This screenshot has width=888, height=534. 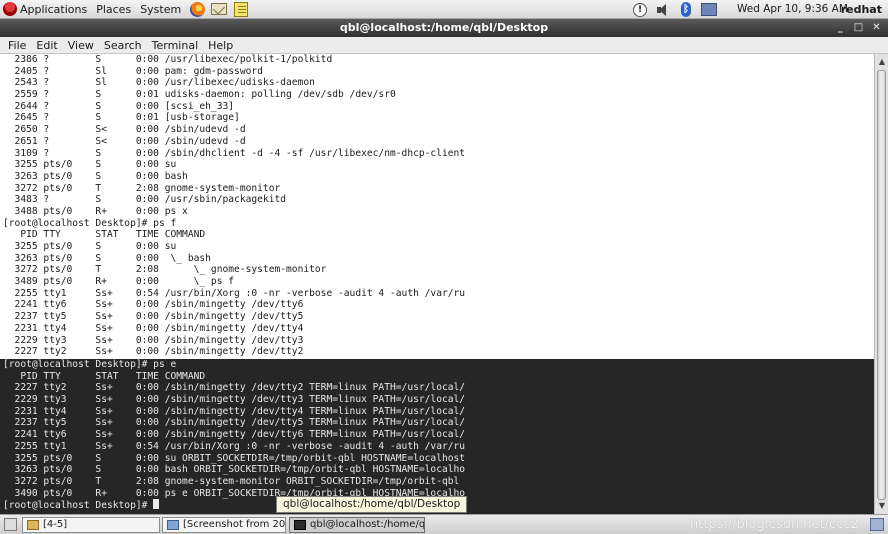 What do you see at coordinates (840, 28) in the screenshot?
I see `minimize-button: _` at bounding box center [840, 28].